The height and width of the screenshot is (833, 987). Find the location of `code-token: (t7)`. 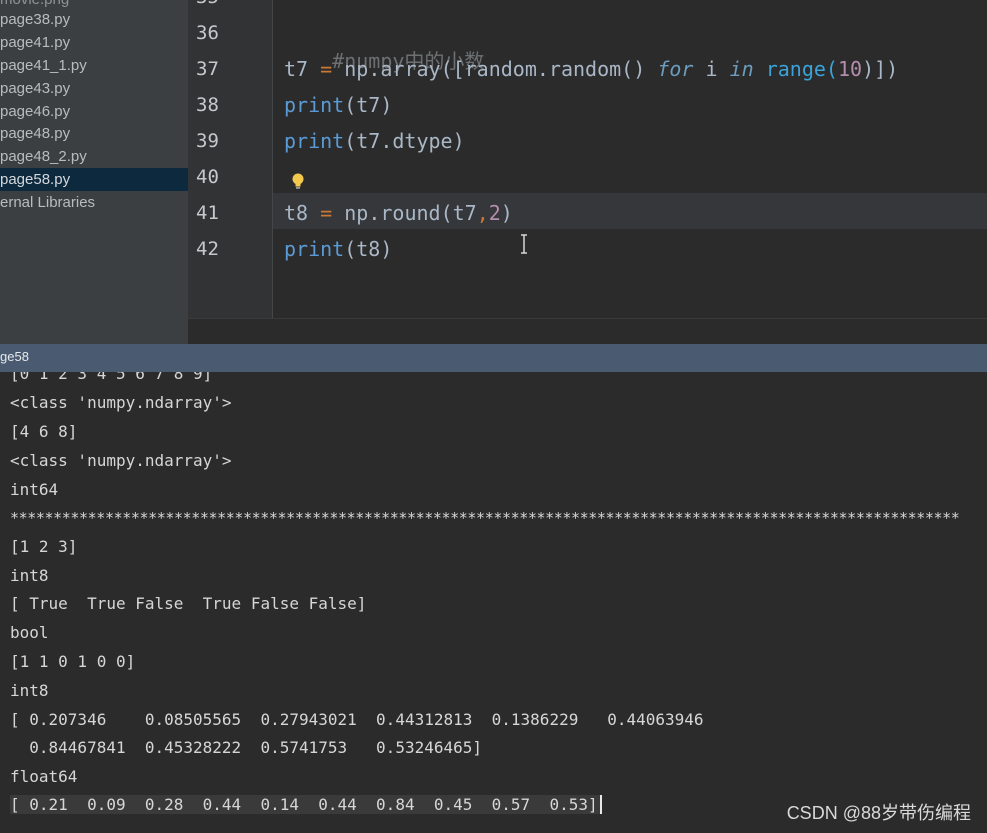

code-token: (t7) is located at coordinates (368, 105).